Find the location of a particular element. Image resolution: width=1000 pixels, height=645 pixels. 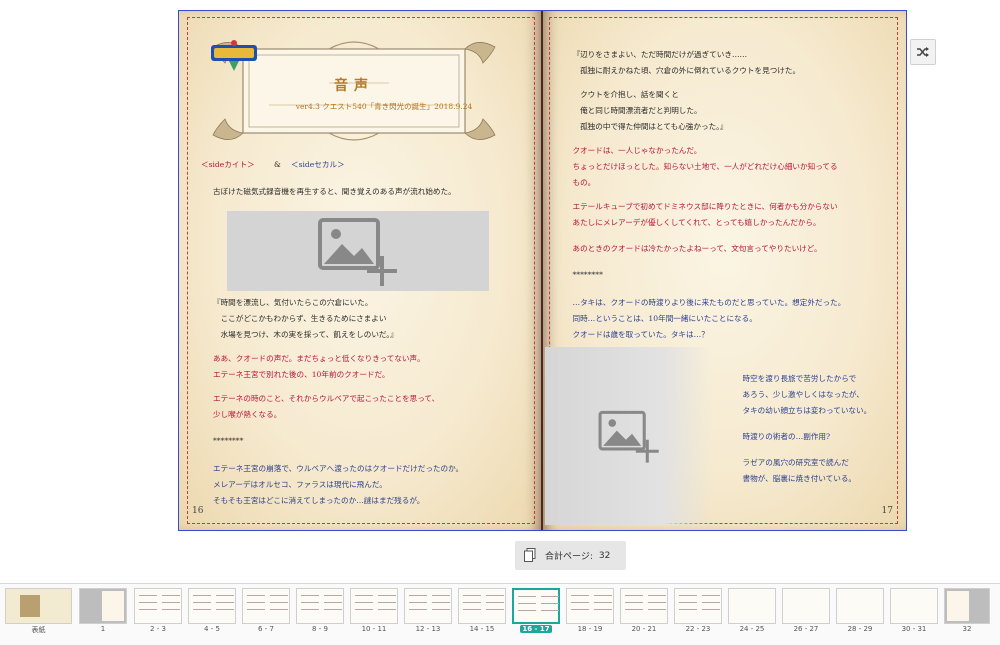

quote-line: ここがどこかもわからず、生きるためにさまよい is located at coordinates (300, 318).